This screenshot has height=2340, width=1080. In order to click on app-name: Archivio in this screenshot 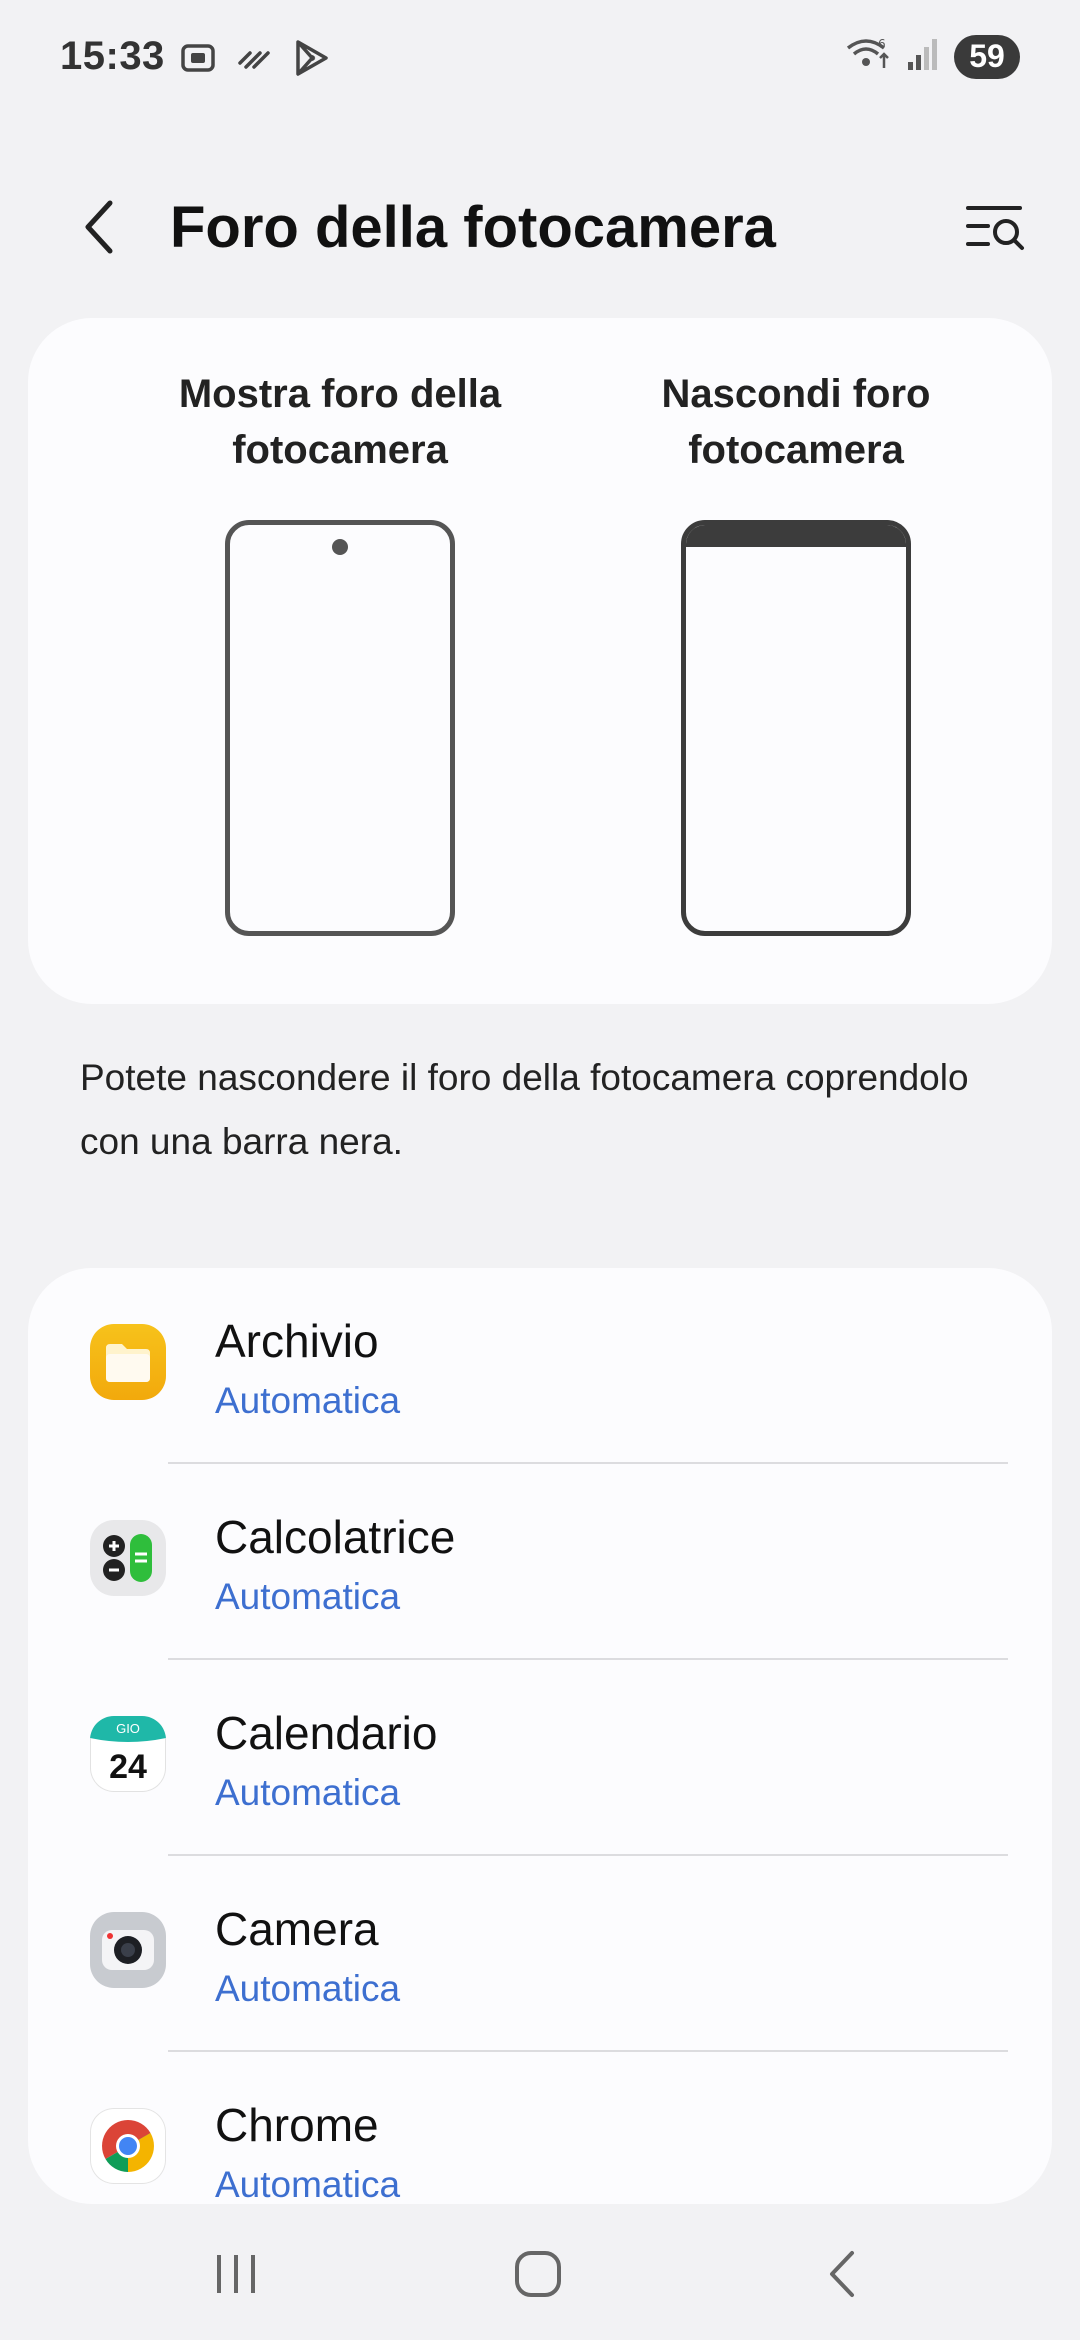, I will do `click(297, 1341)`.